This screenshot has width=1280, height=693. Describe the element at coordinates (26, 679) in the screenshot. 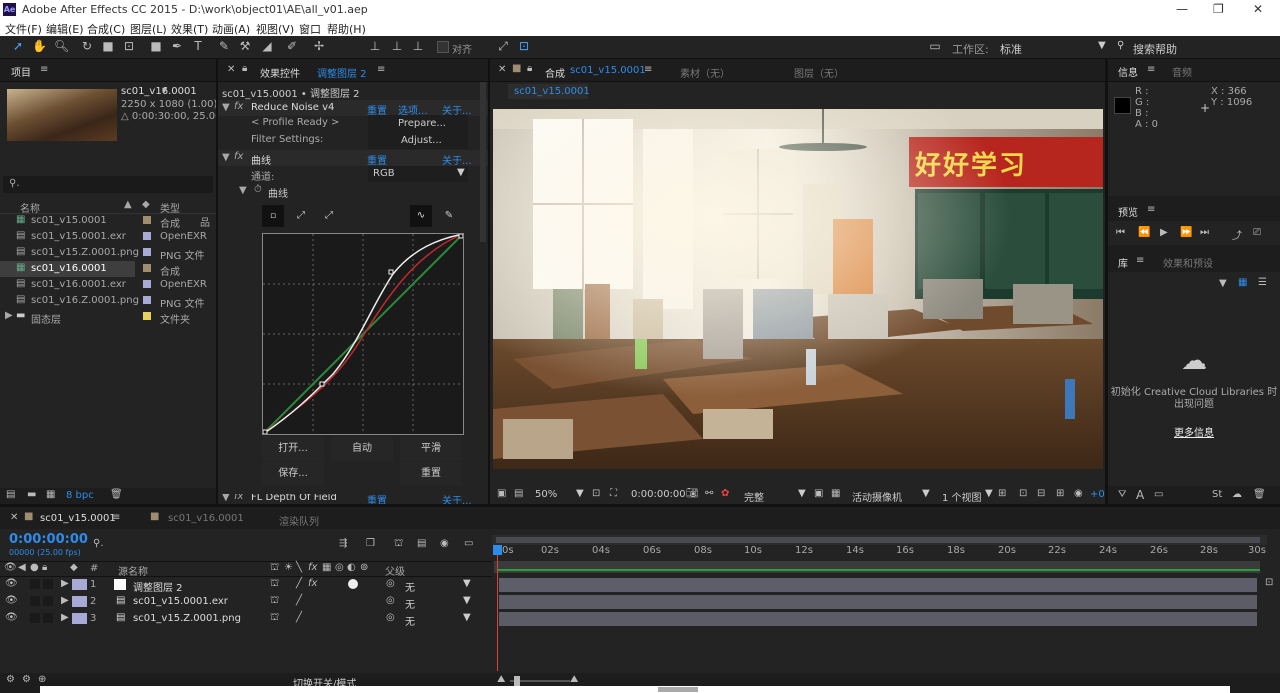

I see `transfer-controls-icon: ⚙` at that location.